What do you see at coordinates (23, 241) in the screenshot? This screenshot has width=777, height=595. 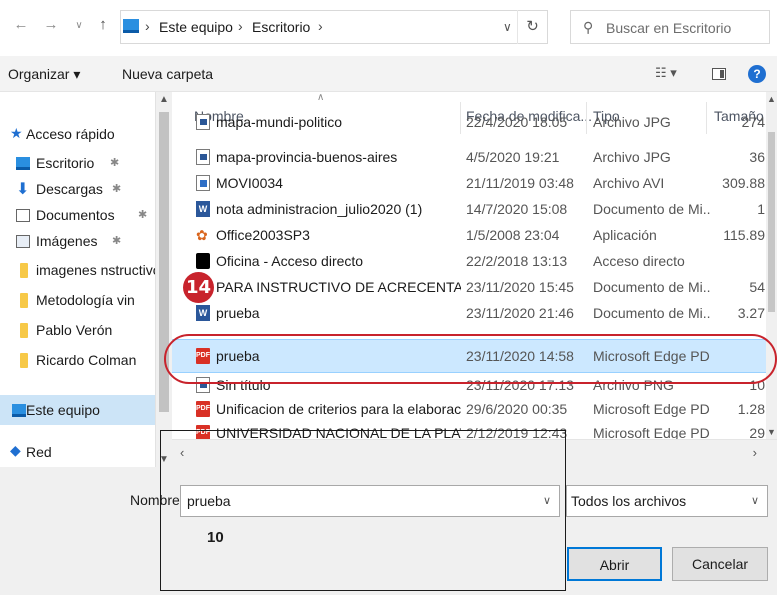 I see `images-icon` at bounding box center [23, 241].